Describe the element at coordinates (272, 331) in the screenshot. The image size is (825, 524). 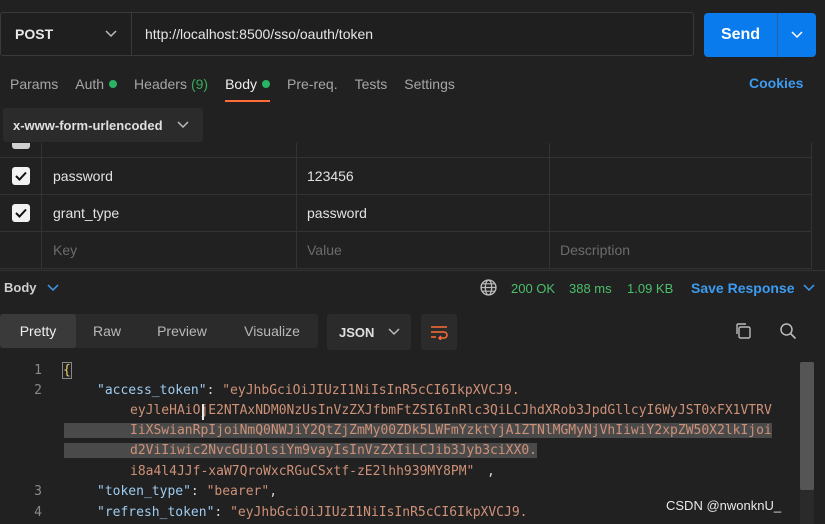
I see `tab-visualize: Visualize` at that location.